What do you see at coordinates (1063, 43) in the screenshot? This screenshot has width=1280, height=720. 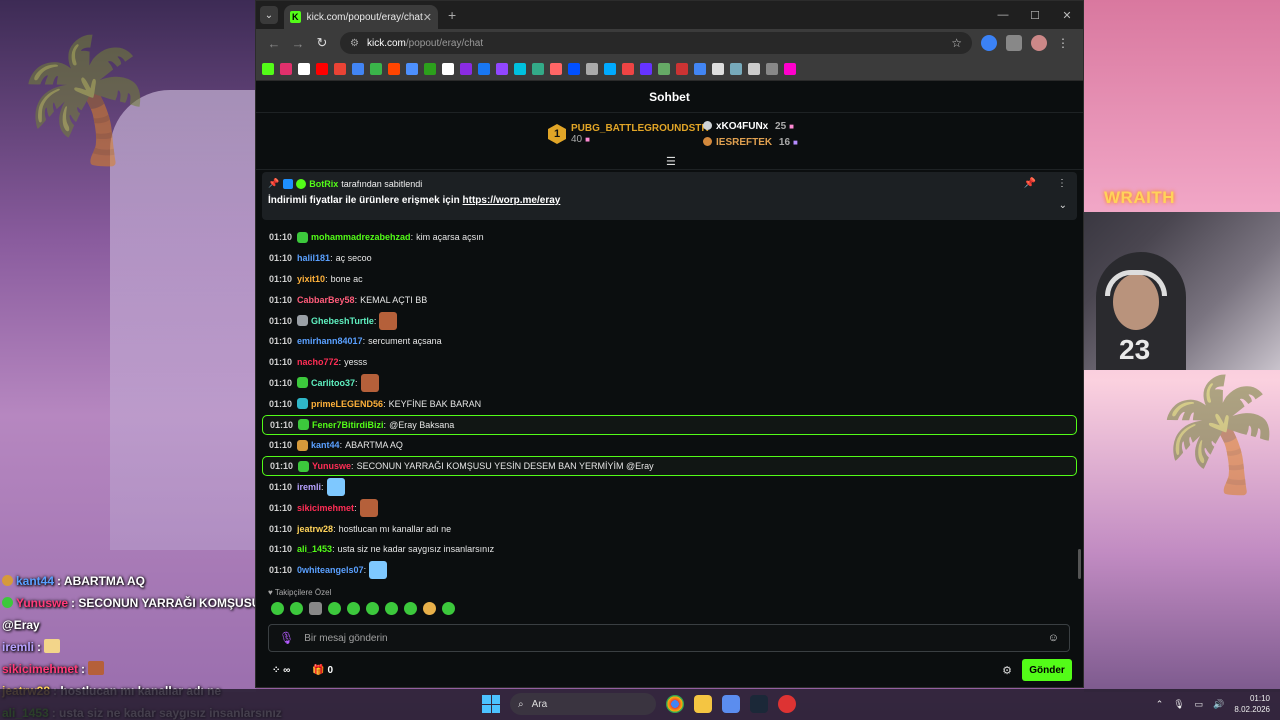 I see `menu-kebab-icon: ⋮` at bounding box center [1063, 43].